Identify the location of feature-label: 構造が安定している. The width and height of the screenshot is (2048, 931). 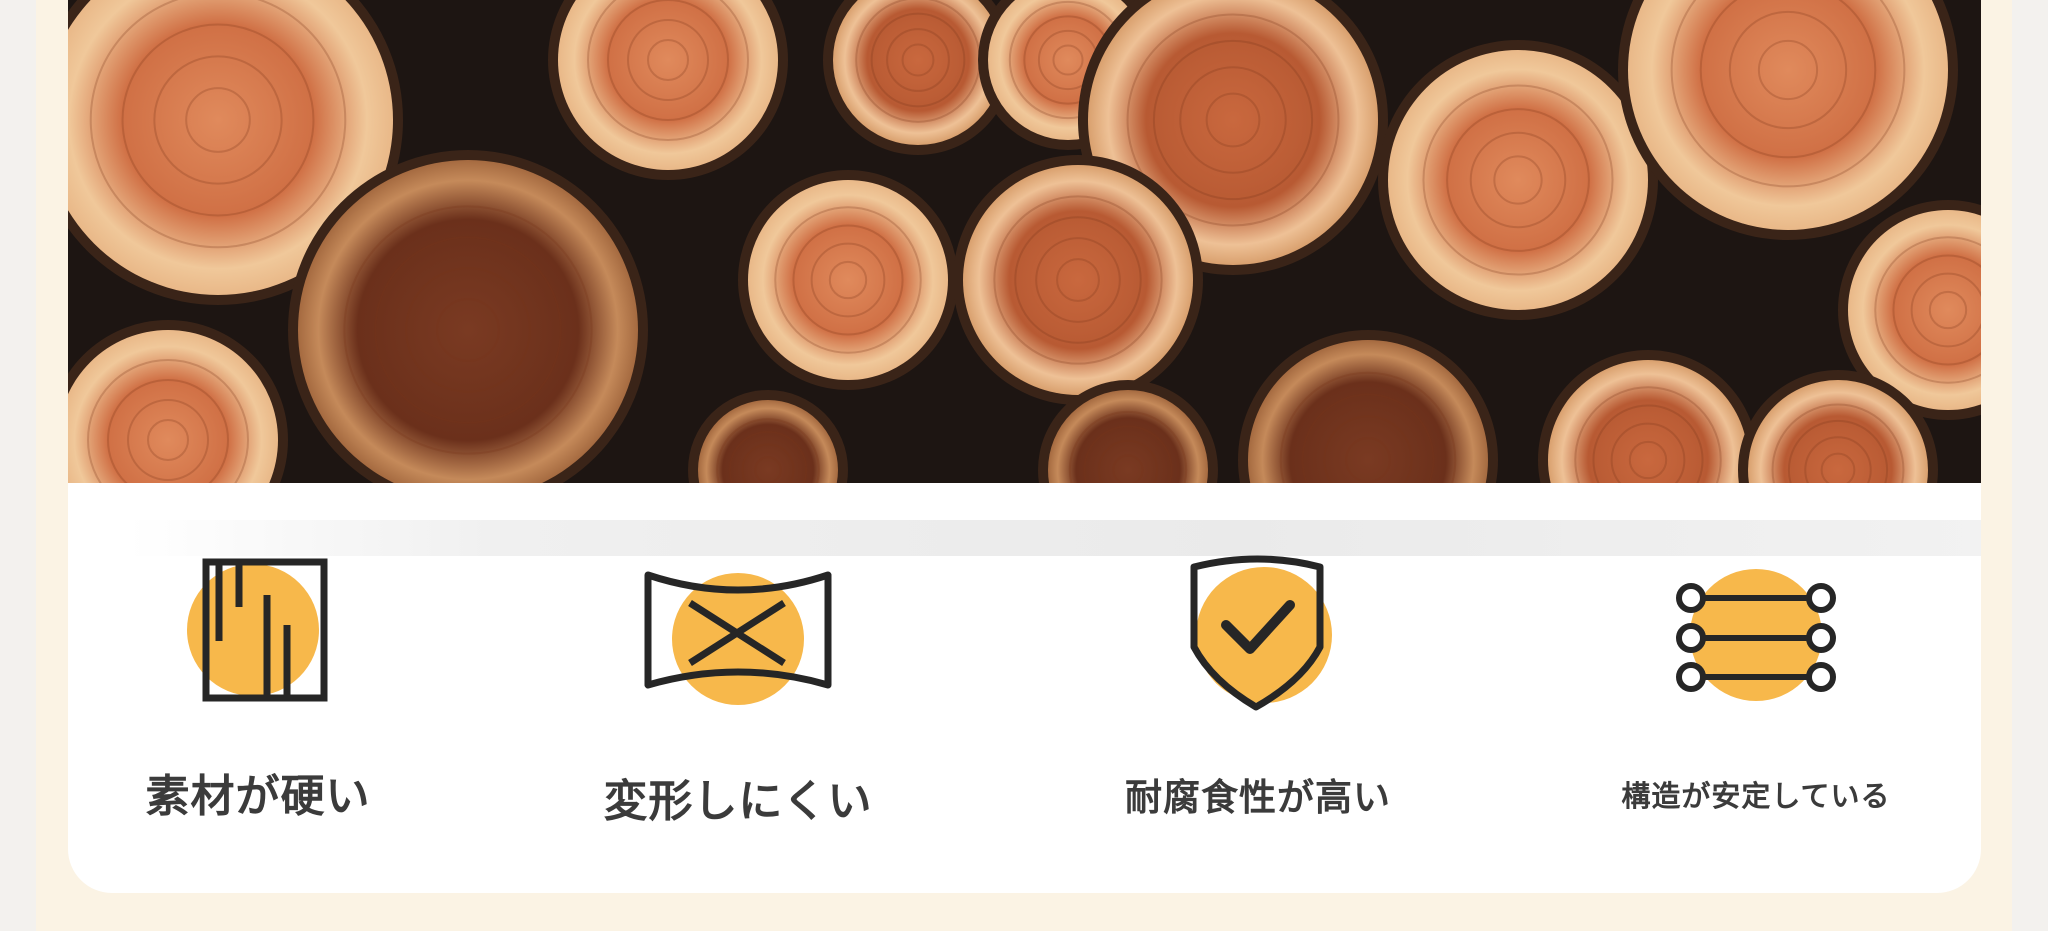
(1756, 796).